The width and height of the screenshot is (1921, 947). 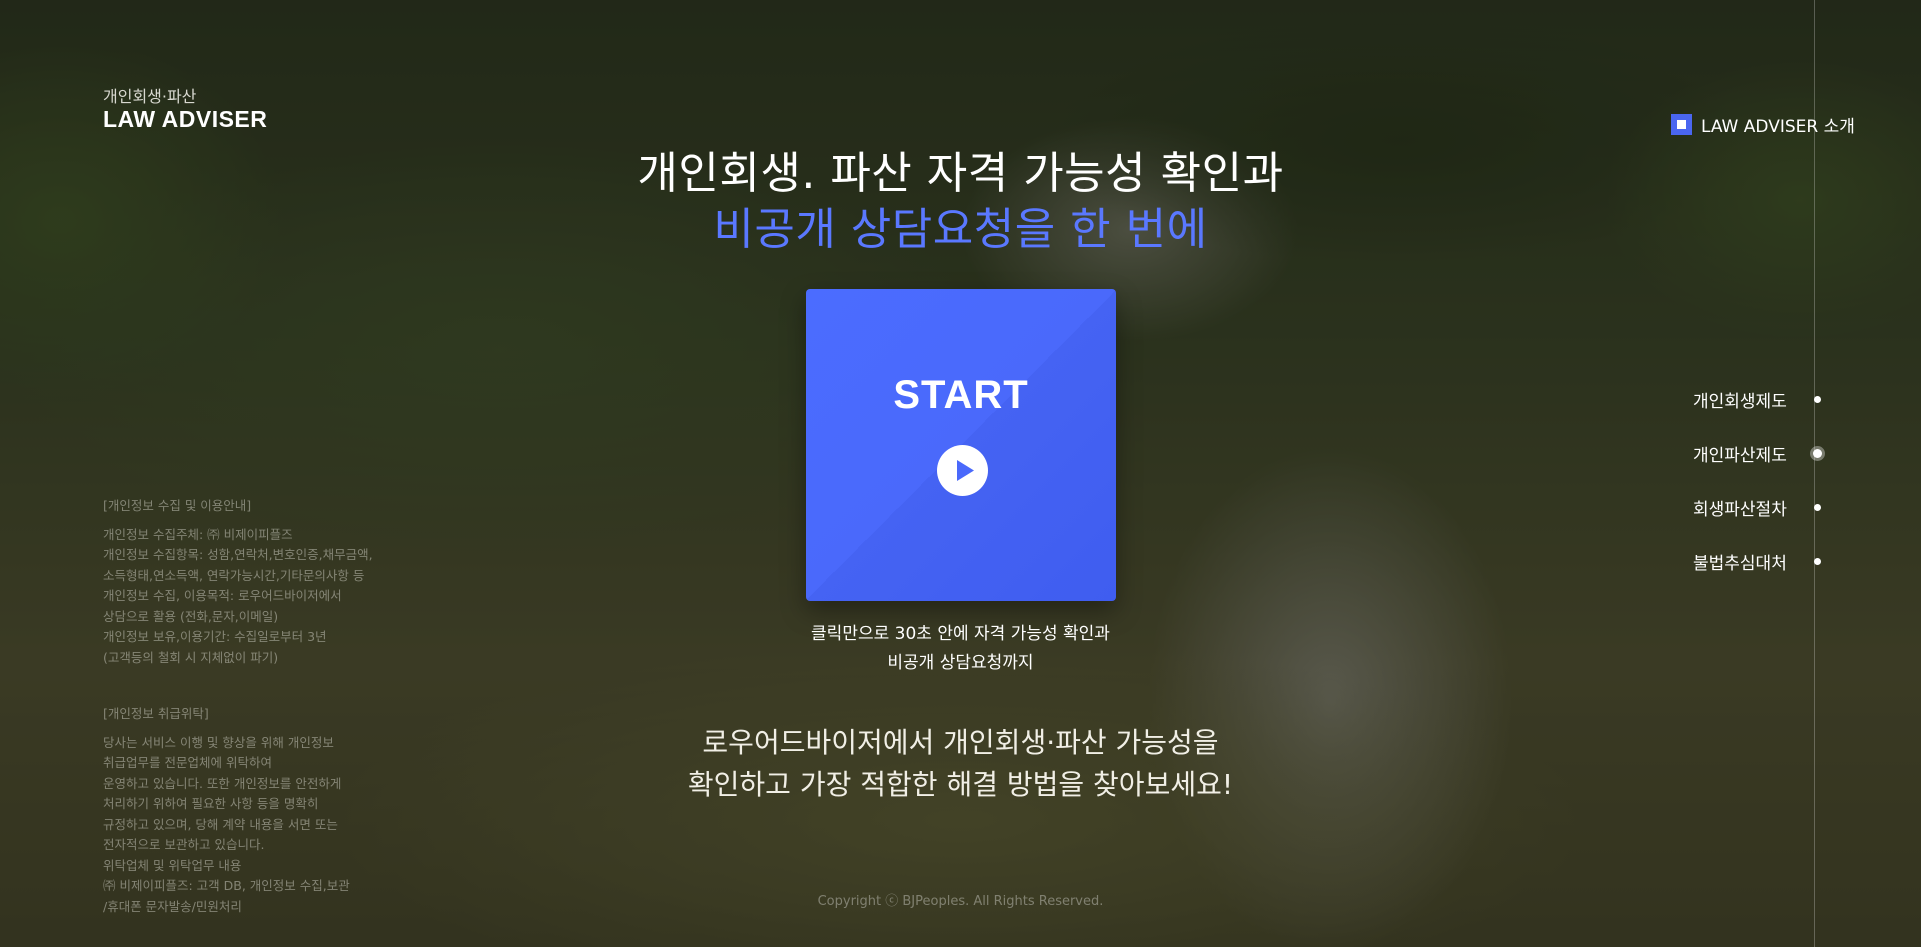 I want to click on privacy-line: 규정하고 있으며, 당해 계약 내용을 서면 또는, so click(x=220, y=824).